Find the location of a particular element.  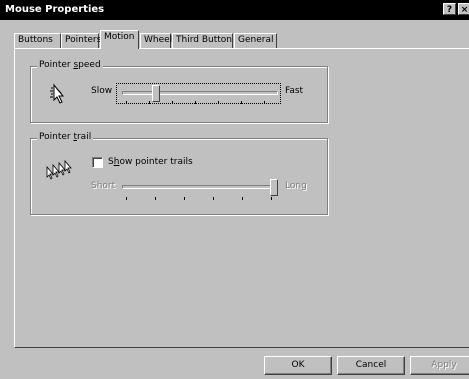

pointer-speed-thumb is located at coordinates (156, 93).